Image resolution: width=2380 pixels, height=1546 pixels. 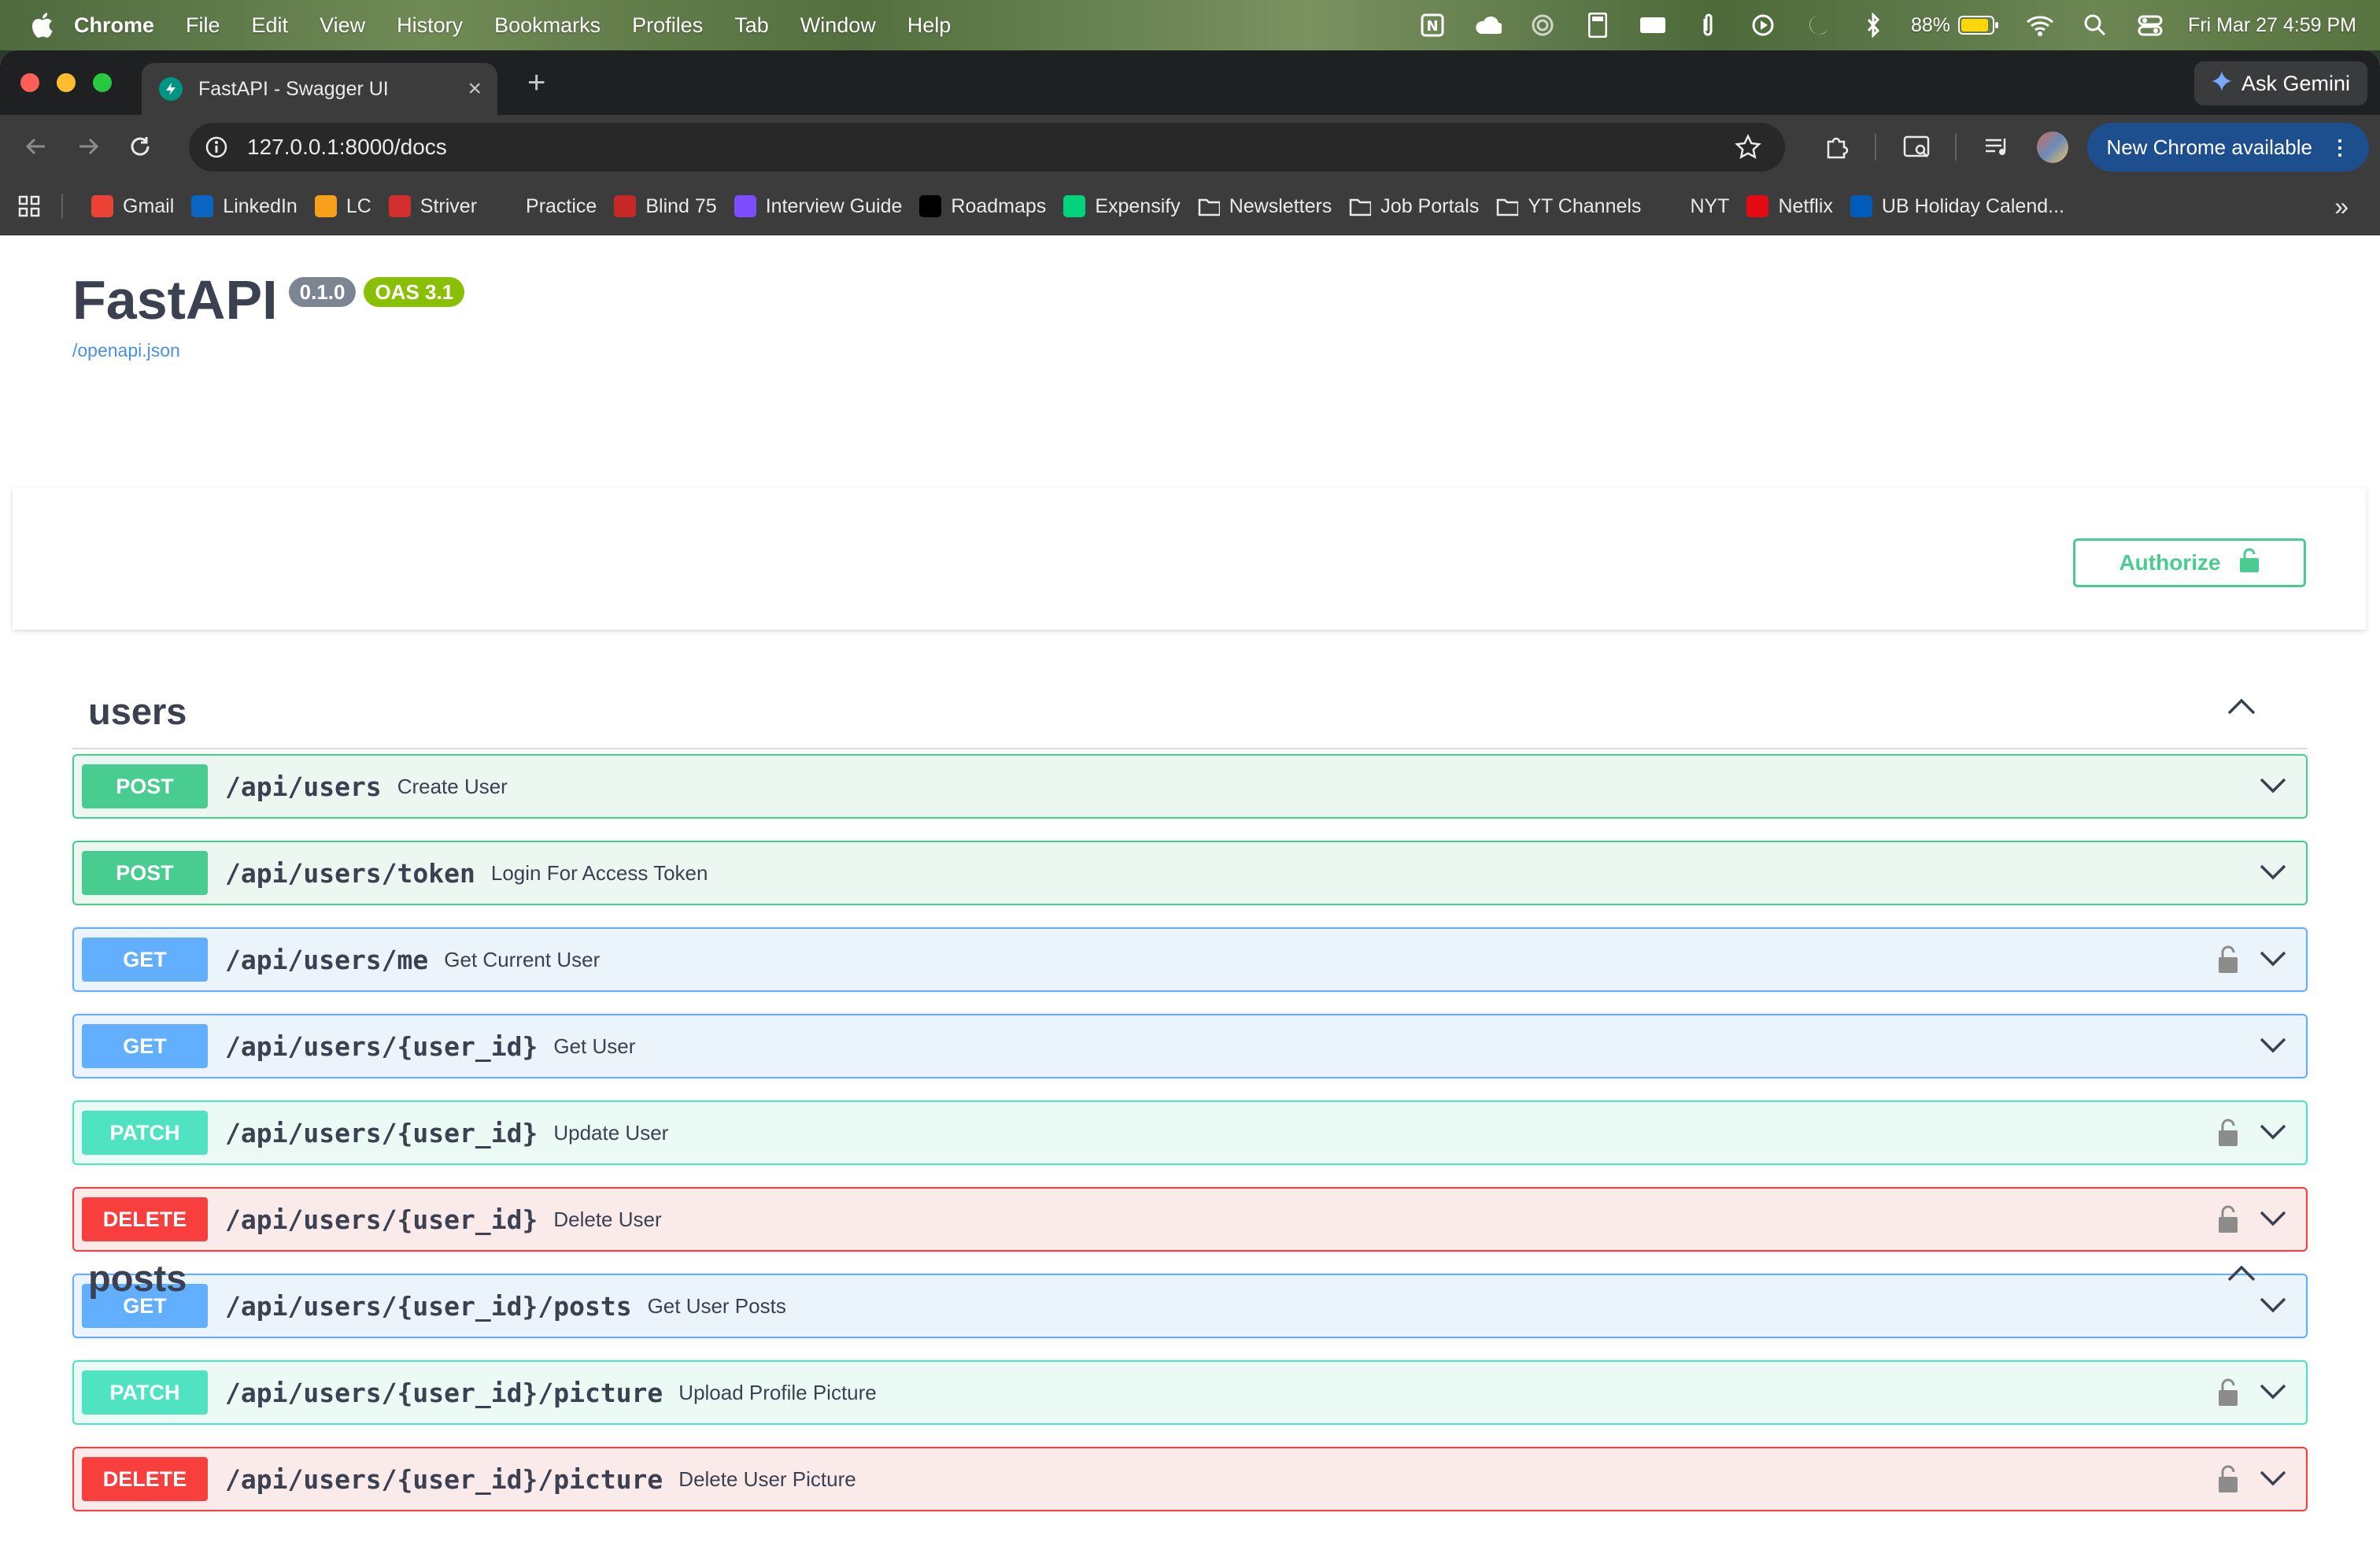 What do you see at coordinates (625, 206) in the screenshot?
I see `blind-icon` at bounding box center [625, 206].